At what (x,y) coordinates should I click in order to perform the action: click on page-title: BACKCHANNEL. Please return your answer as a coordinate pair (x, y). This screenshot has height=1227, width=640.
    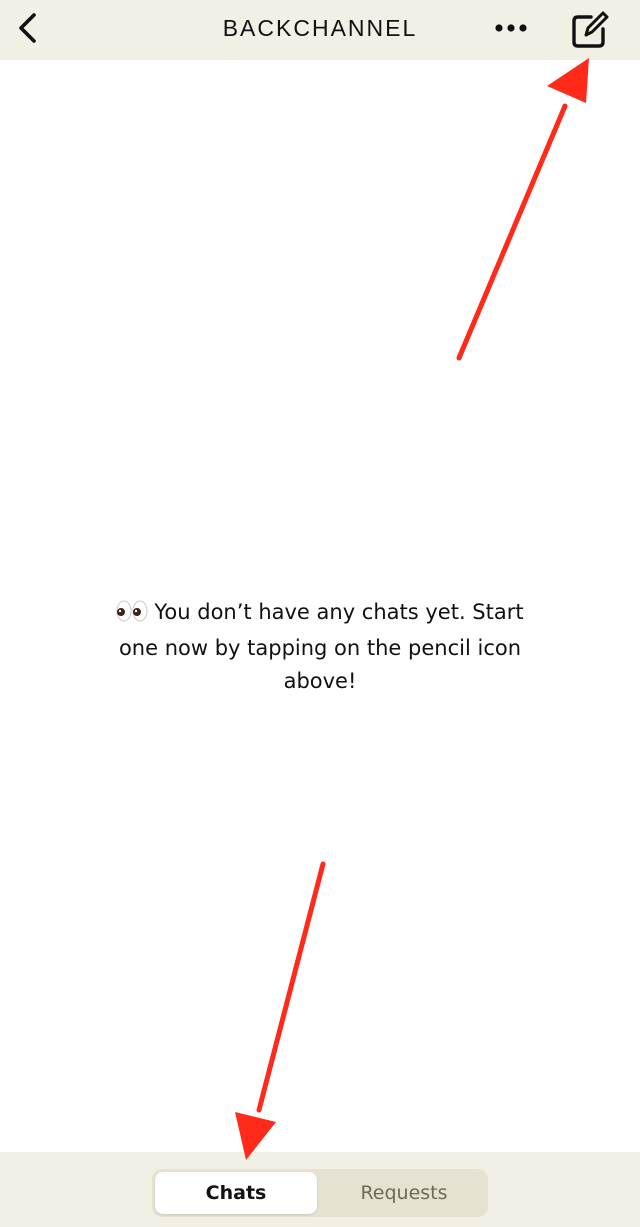
    Looking at the image, I should click on (320, 28).